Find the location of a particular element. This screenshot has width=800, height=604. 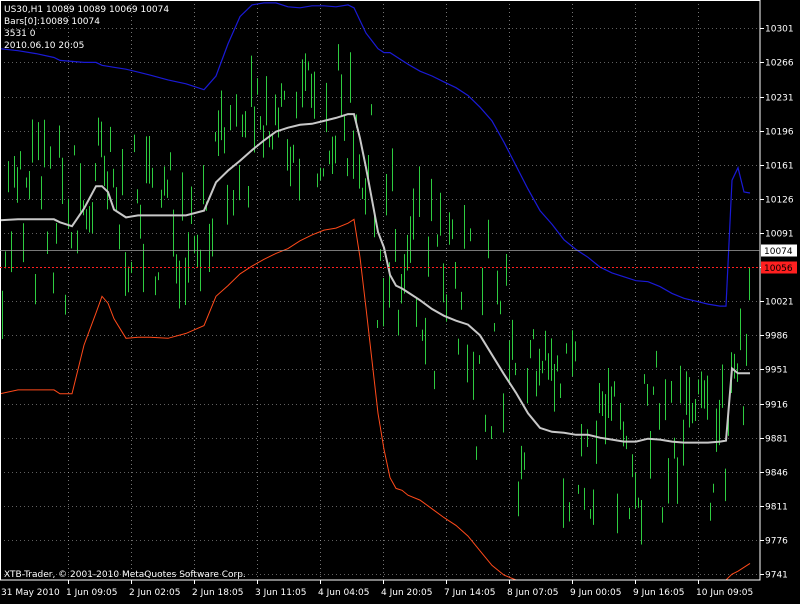

marker-price-label: 10056 is located at coordinates (778, 269).